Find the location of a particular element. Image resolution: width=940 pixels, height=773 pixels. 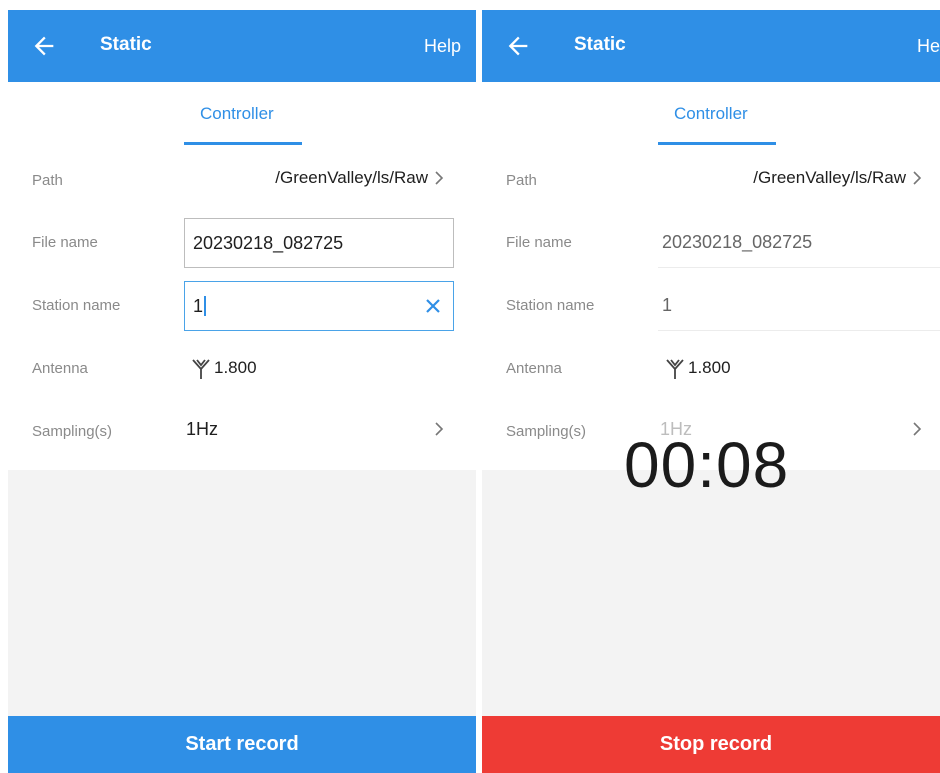

sampling-value: 1Hz is located at coordinates (202, 429).